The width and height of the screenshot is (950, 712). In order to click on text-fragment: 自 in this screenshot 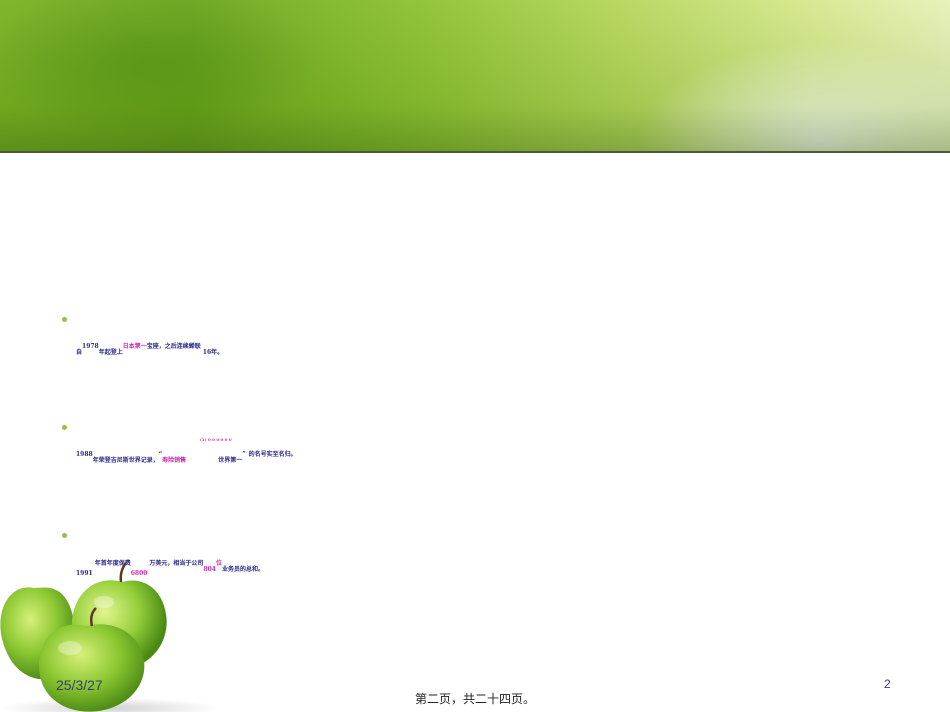, I will do `click(79, 352)`.